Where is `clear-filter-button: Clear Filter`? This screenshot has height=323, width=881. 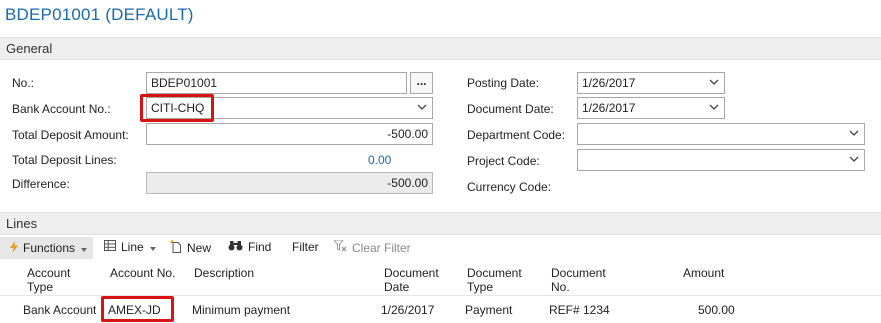 clear-filter-button: Clear Filter is located at coordinates (371, 247).